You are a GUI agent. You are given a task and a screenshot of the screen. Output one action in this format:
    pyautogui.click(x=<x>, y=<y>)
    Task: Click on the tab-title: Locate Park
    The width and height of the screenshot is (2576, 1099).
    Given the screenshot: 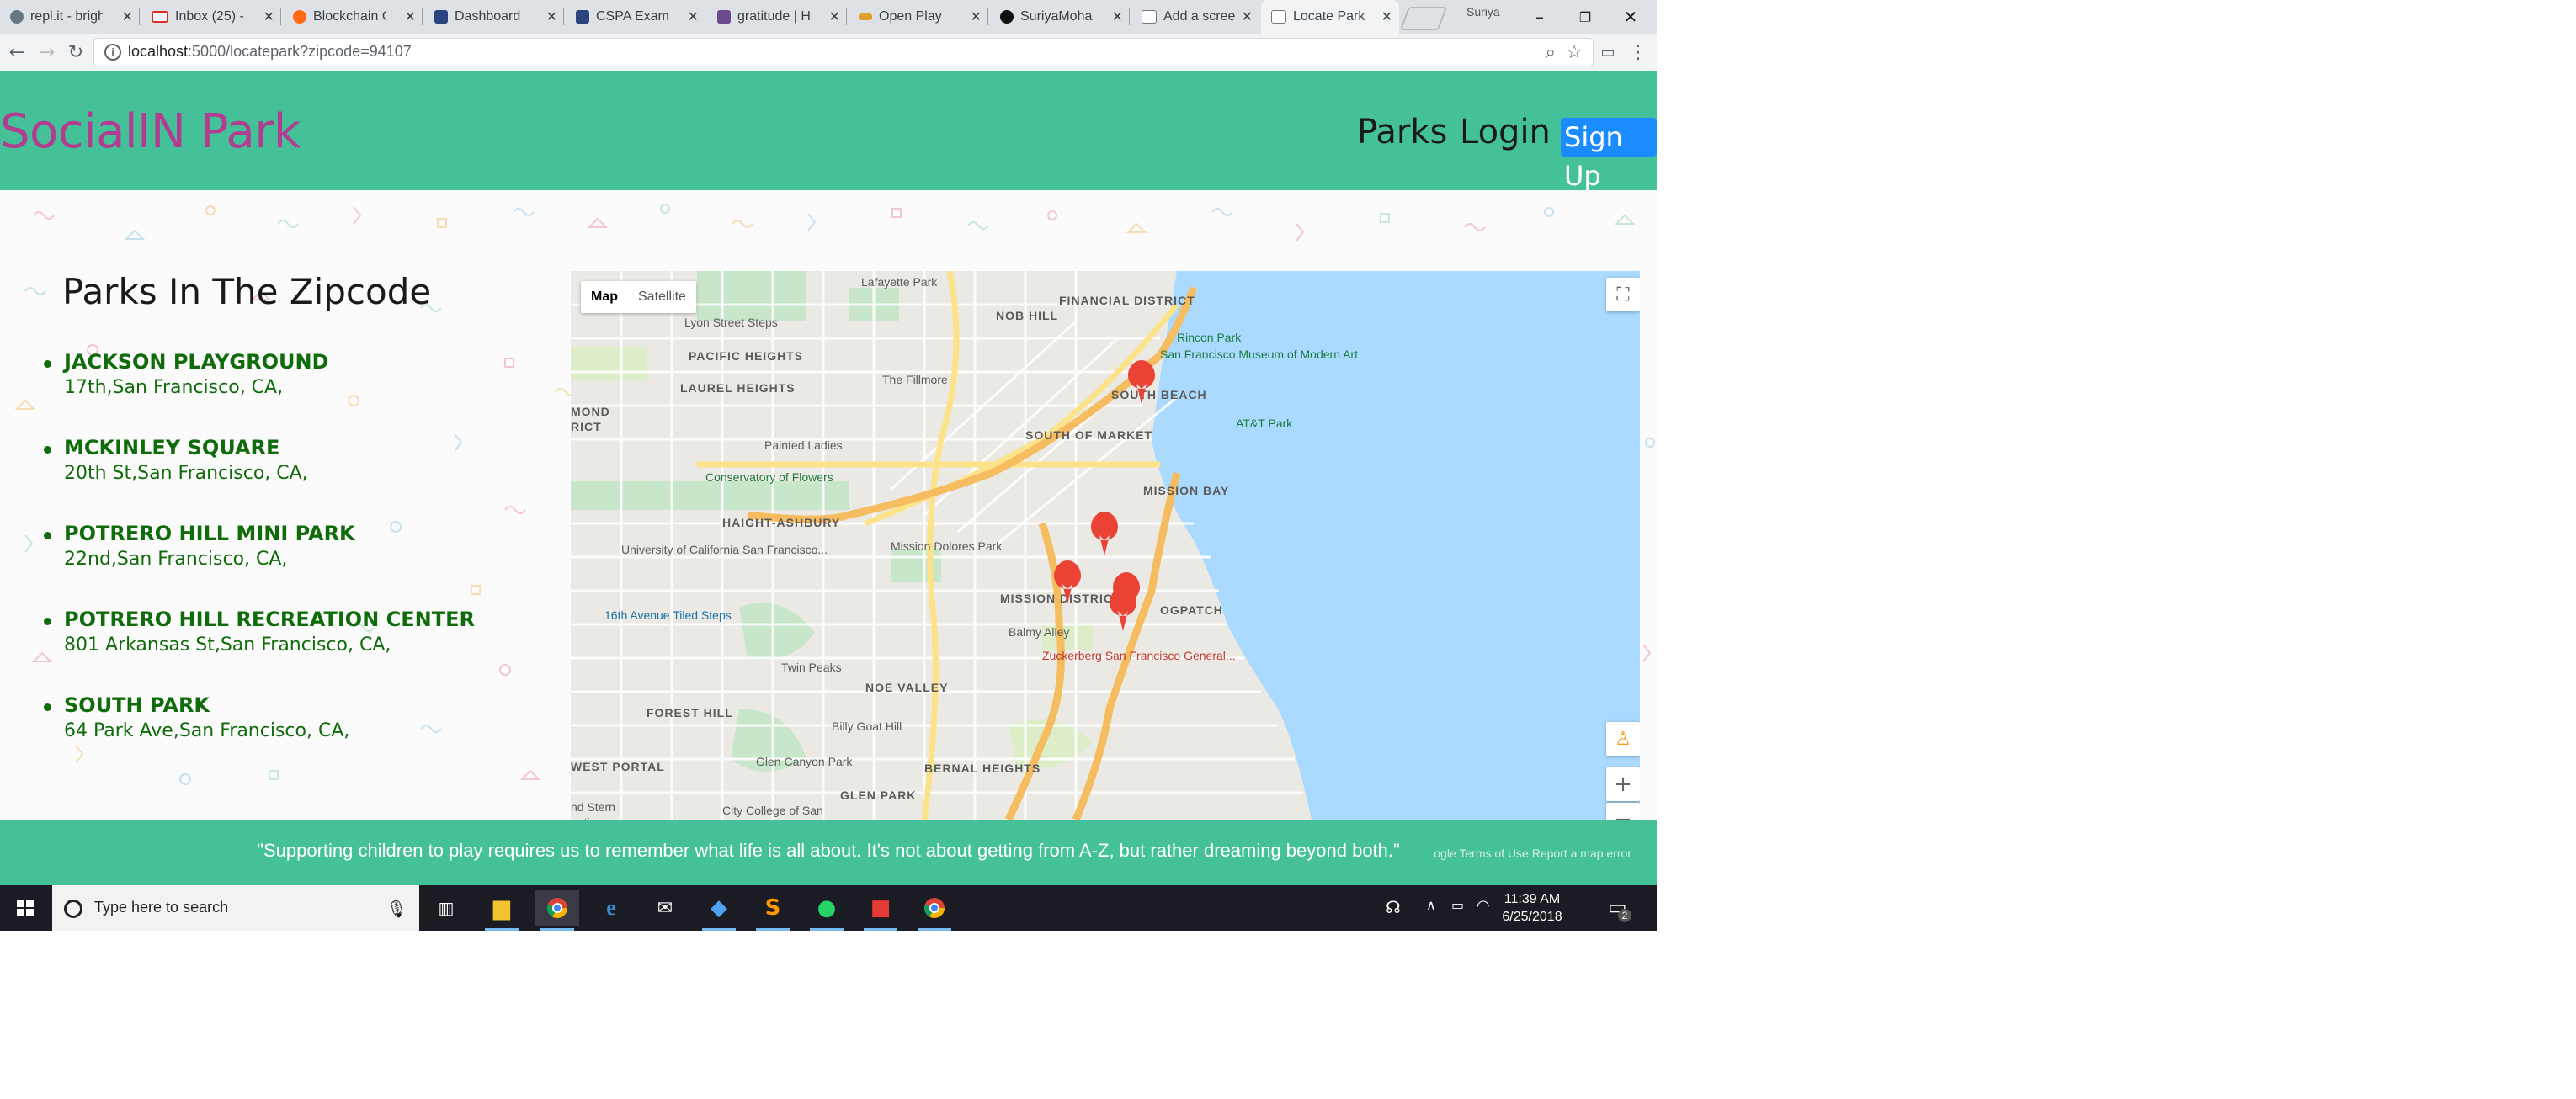 What is the action you would take?
    pyautogui.click(x=1329, y=16)
    